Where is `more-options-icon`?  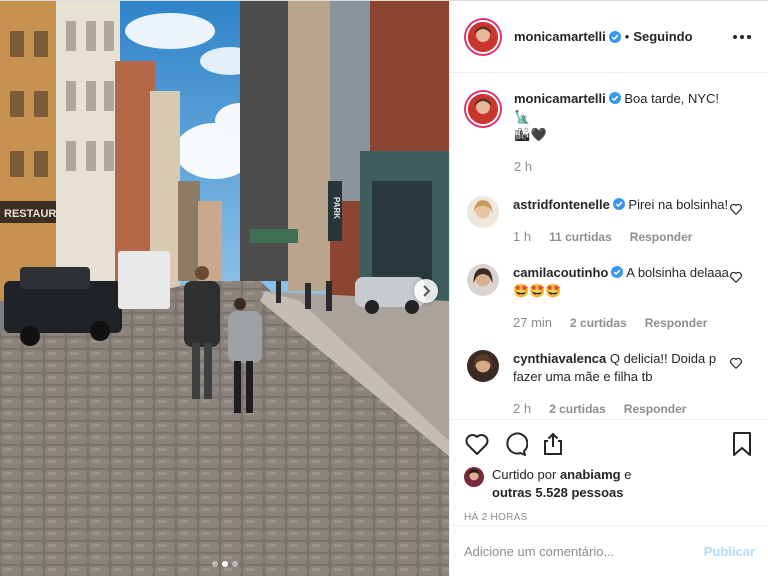 more-options-icon is located at coordinates (742, 37).